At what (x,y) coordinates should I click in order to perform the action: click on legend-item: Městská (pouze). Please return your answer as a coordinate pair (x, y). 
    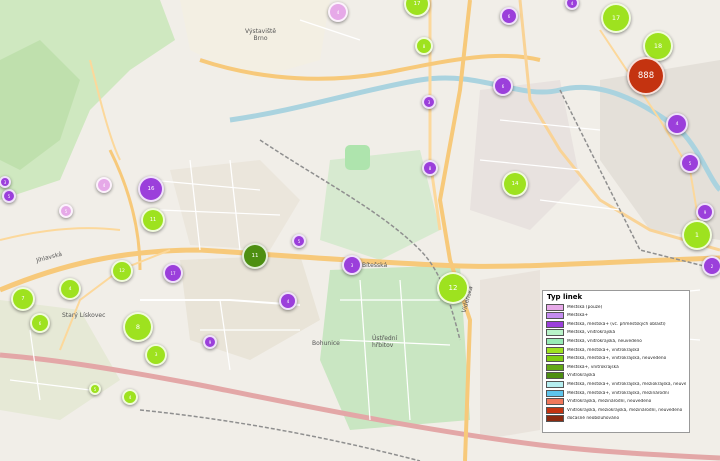
    Looking at the image, I should click on (616, 307).